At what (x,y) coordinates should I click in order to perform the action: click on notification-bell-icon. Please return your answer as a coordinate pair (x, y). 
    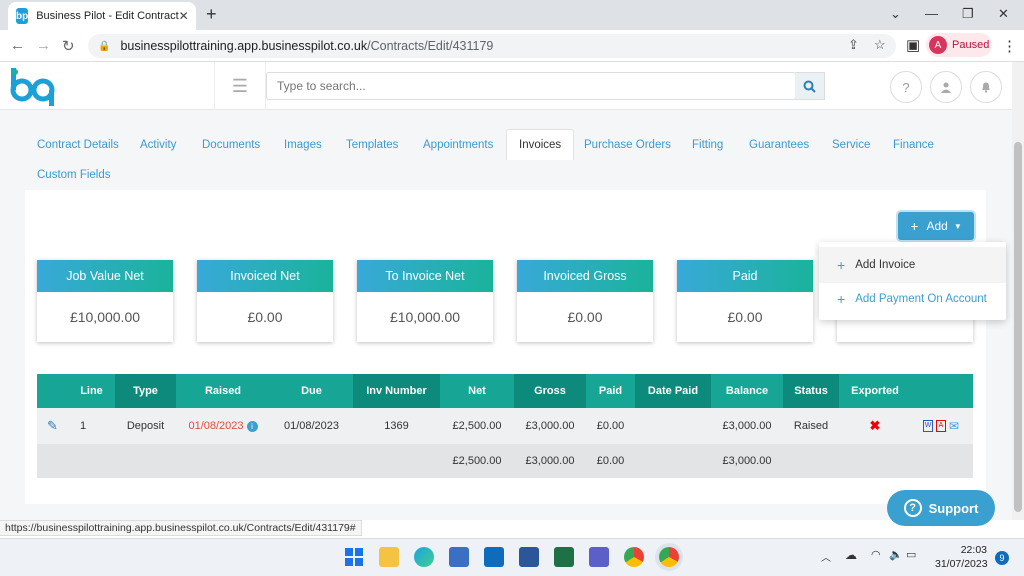
    Looking at the image, I should click on (986, 87).